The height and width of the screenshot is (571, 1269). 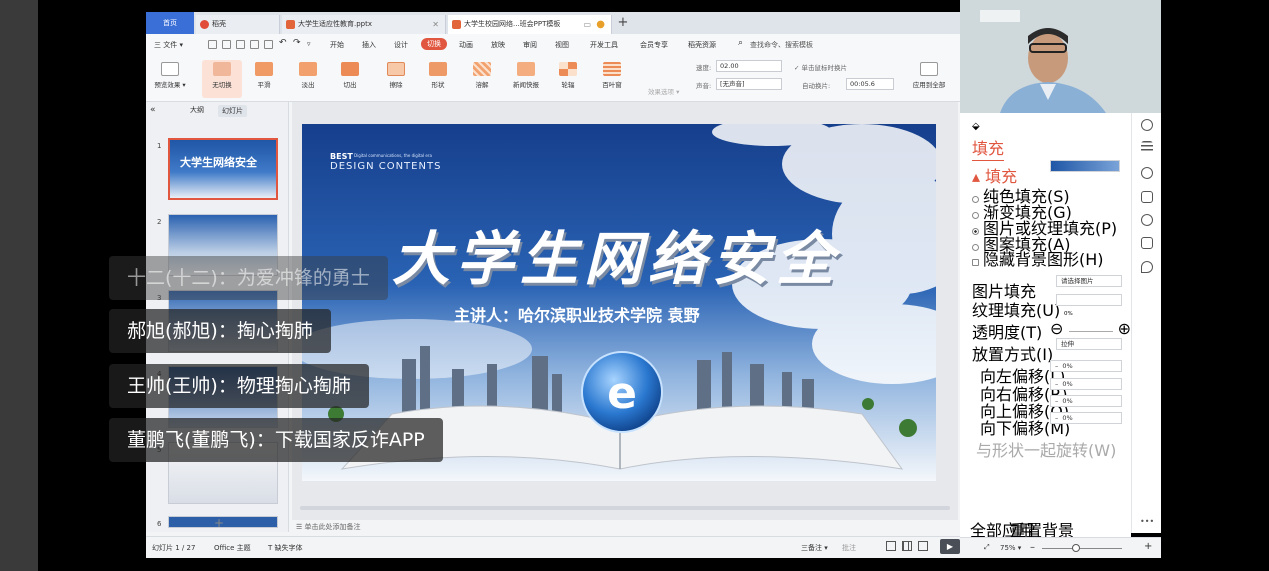 What do you see at coordinates (170, 79) in the screenshot?
I see `preview-effect-button: 预览效果 ▾` at bounding box center [170, 79].